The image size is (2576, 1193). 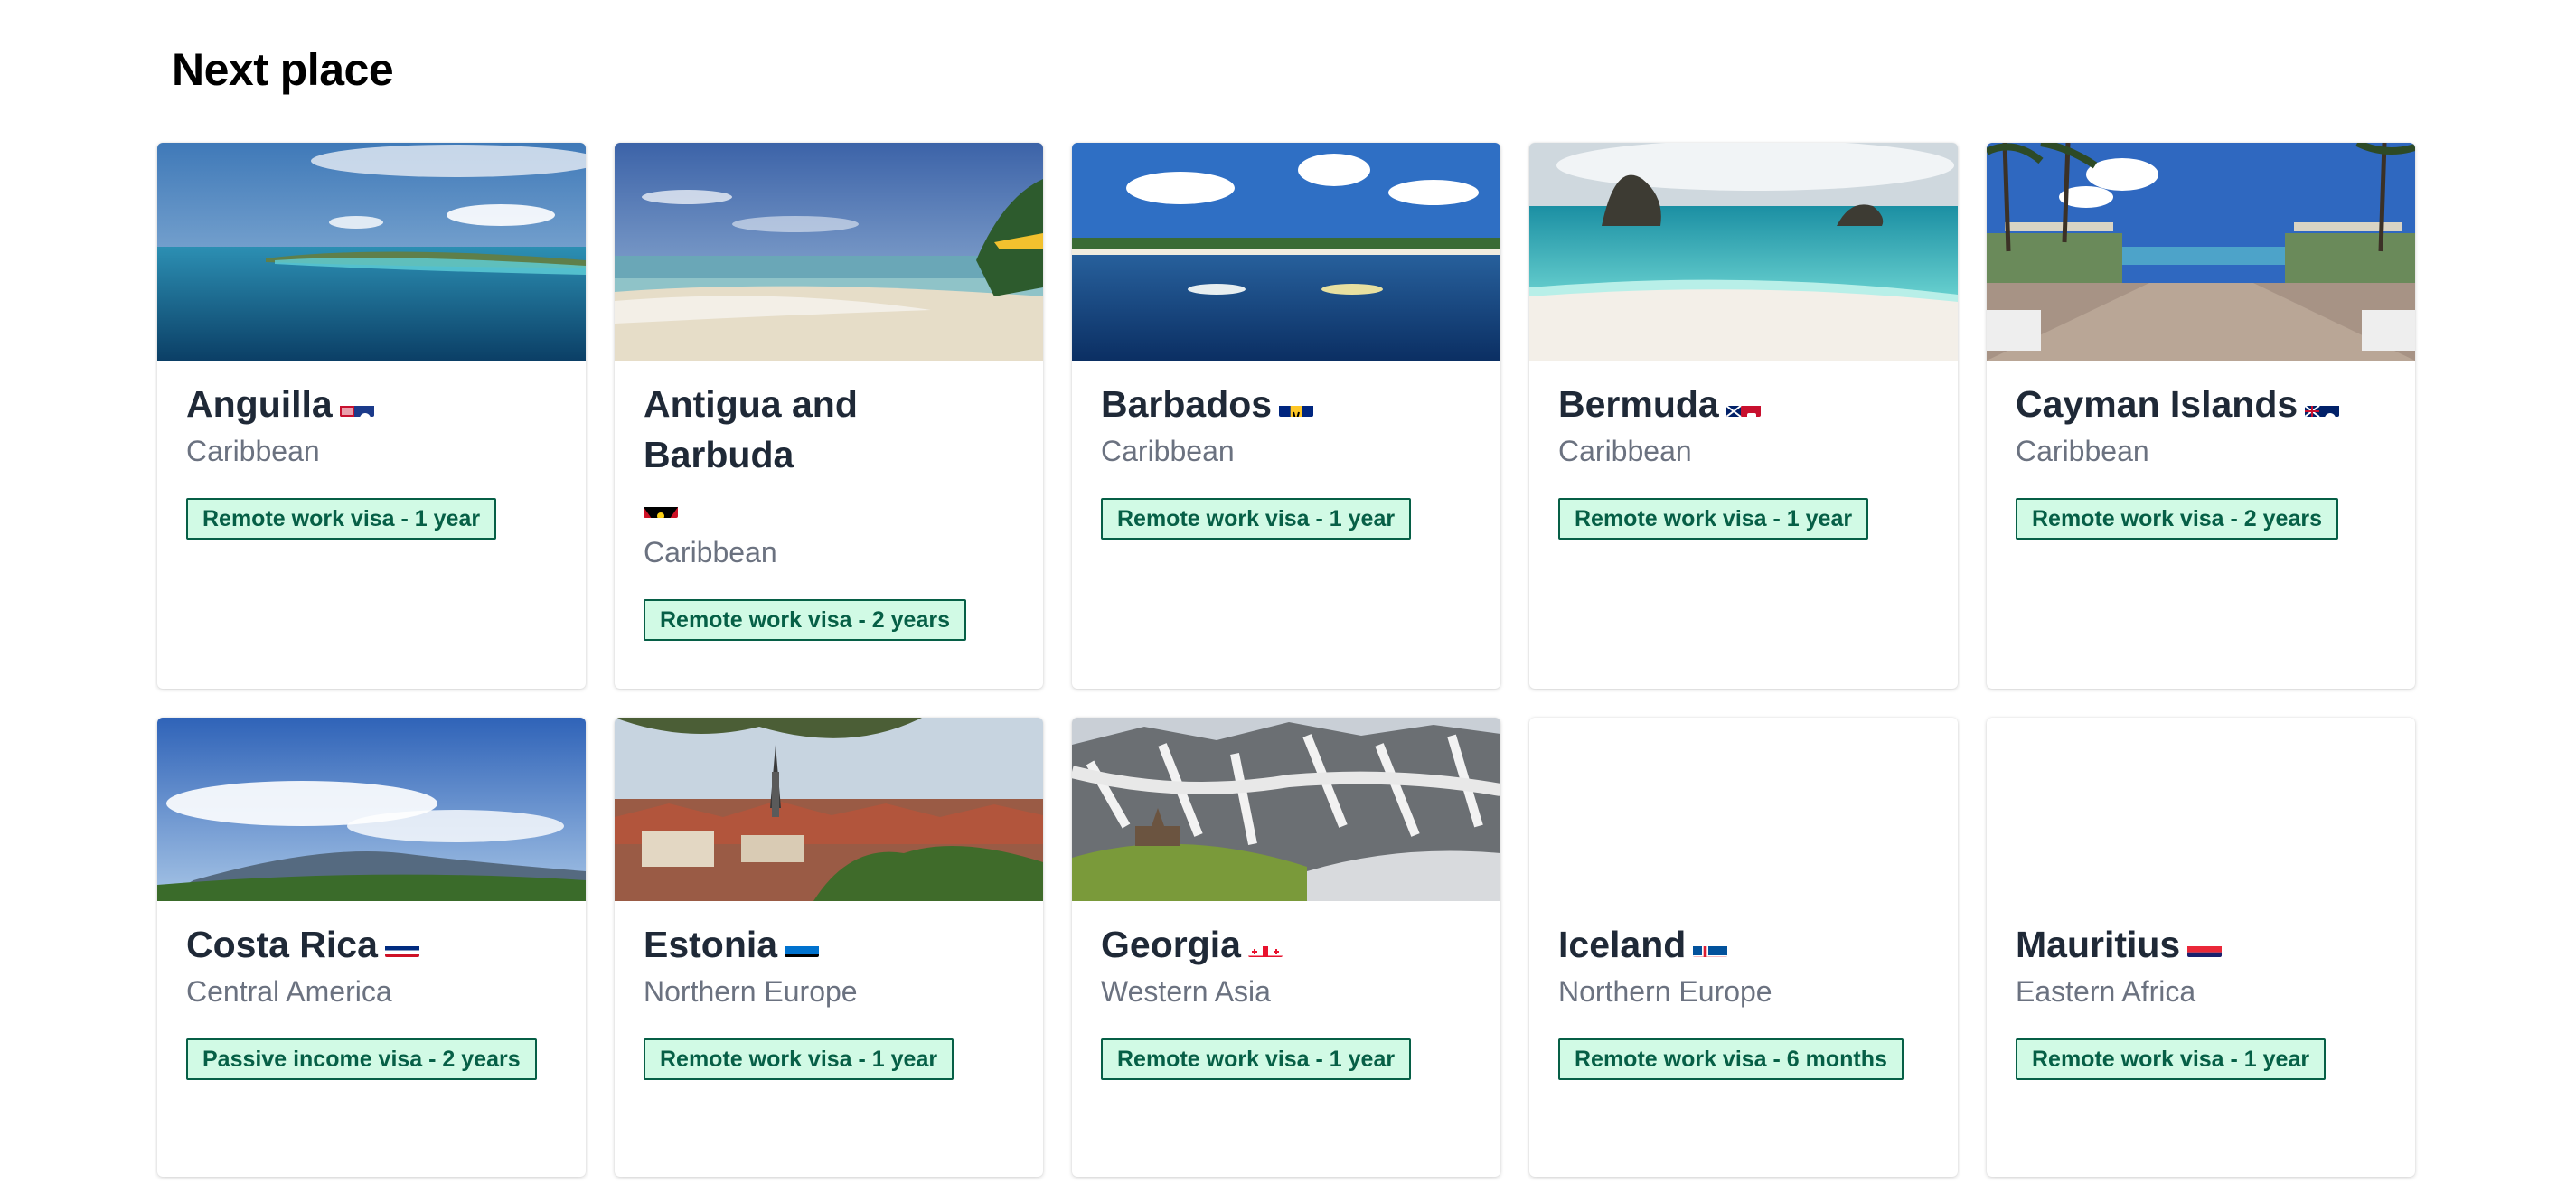 What do you see at coordinates (829, 252) in the screenshot?
I see `antigua-and-barbuda-photo` at bounding box center [829, 252].